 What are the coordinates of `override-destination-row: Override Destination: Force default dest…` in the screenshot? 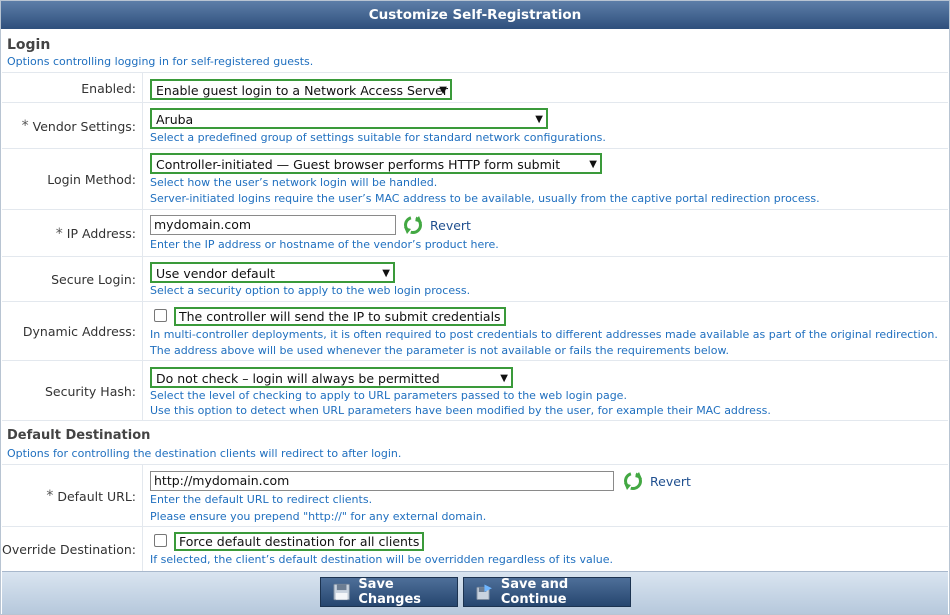 It's located at (475, 549).